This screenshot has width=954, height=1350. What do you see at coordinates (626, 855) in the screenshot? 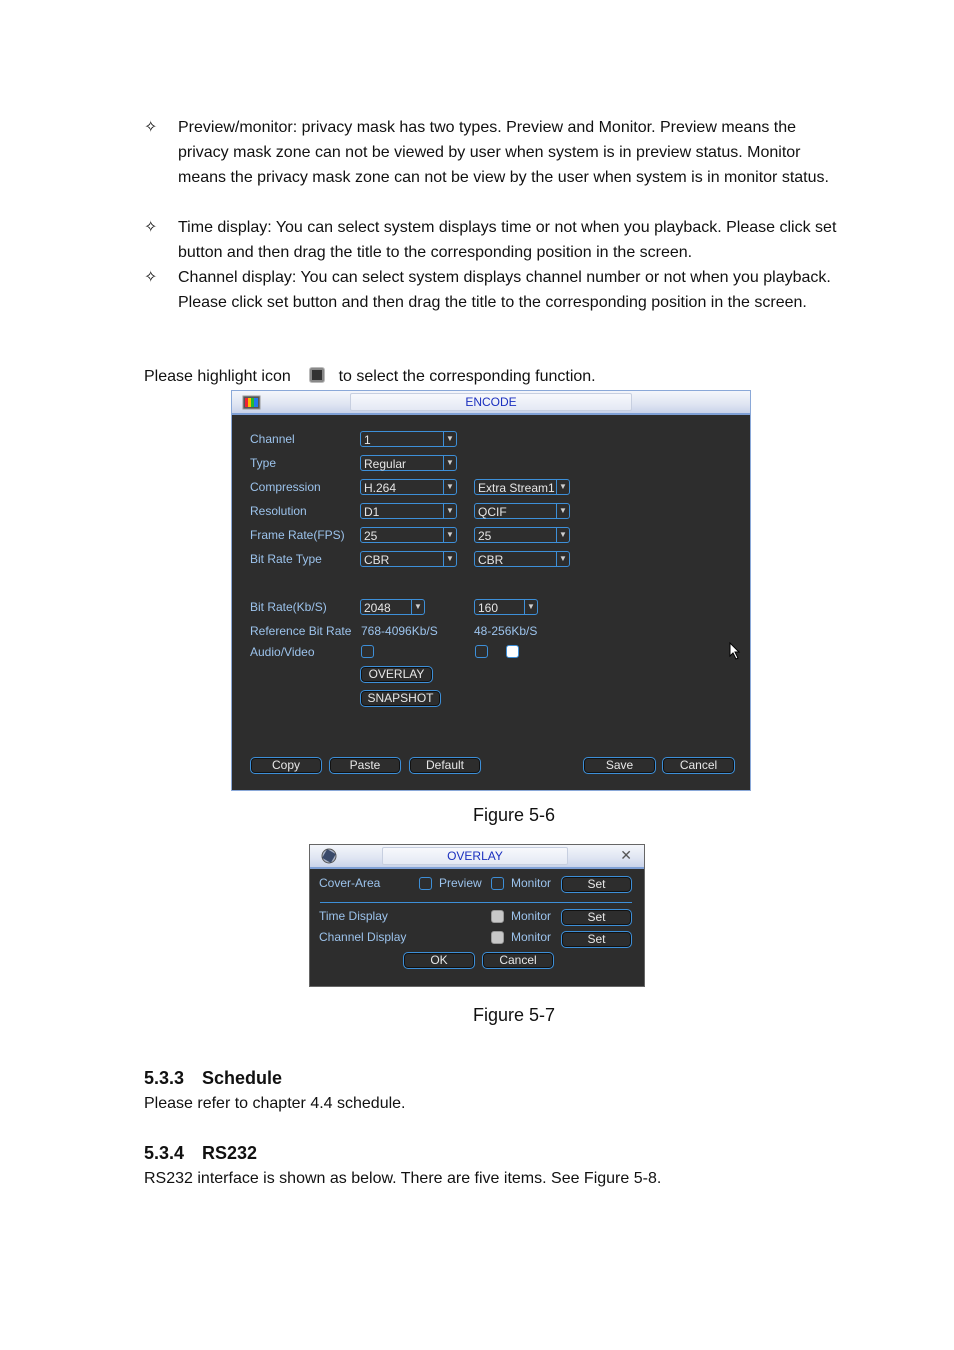
I see `close-icon: ✕` at bounding box center [626, 855].